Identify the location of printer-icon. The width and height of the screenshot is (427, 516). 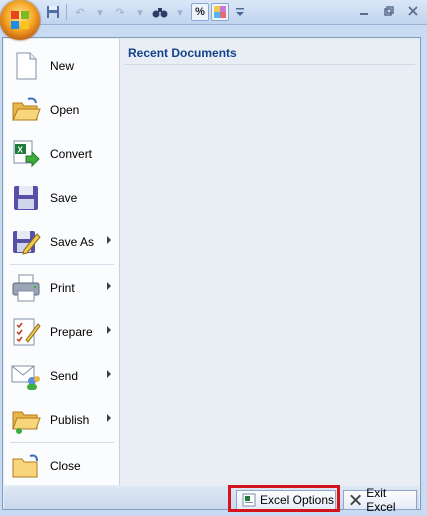
(26, 288).